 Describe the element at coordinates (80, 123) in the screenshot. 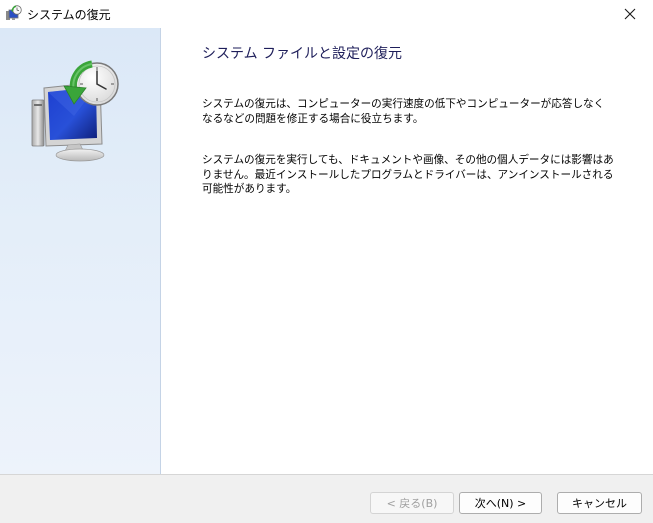

I see `system-restore-monitor-icon` at that location.